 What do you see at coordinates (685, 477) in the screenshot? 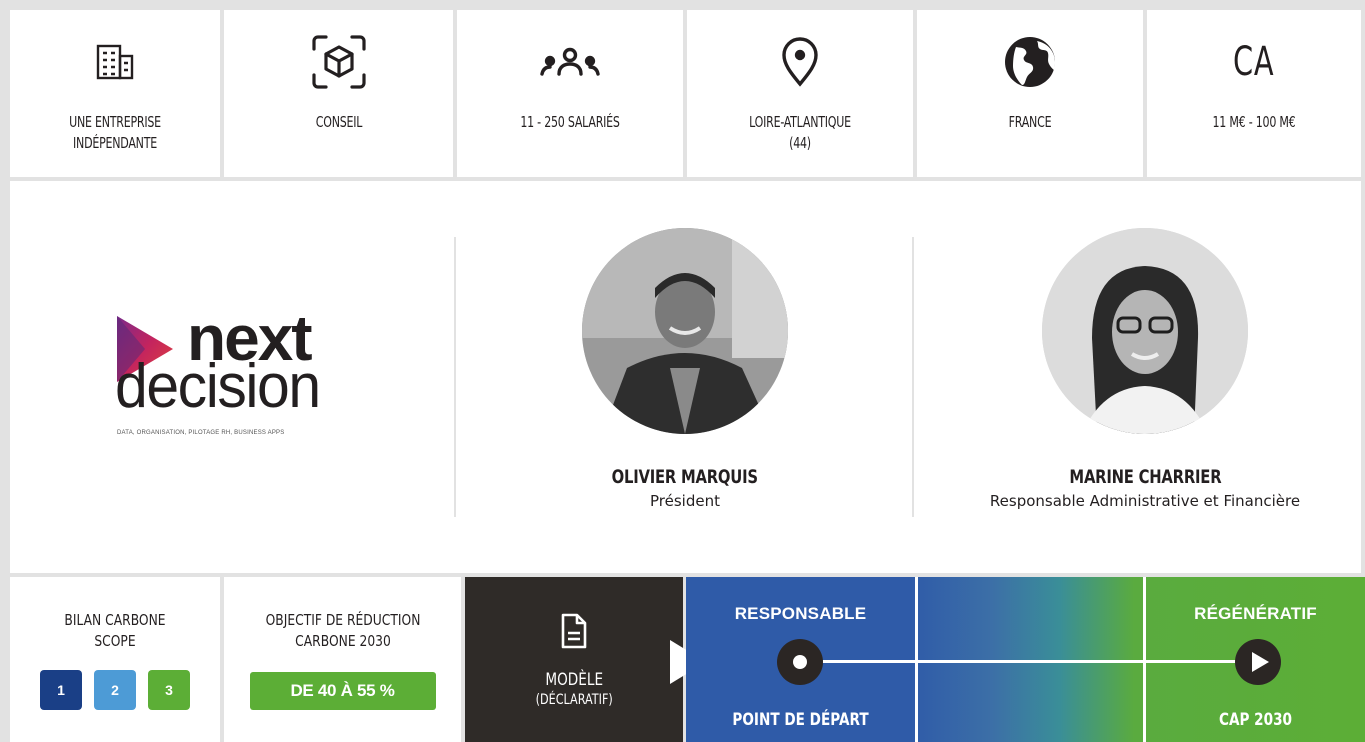
I see `person-name: OLIVIER MARQUIS` at bounding box center [685, 477].